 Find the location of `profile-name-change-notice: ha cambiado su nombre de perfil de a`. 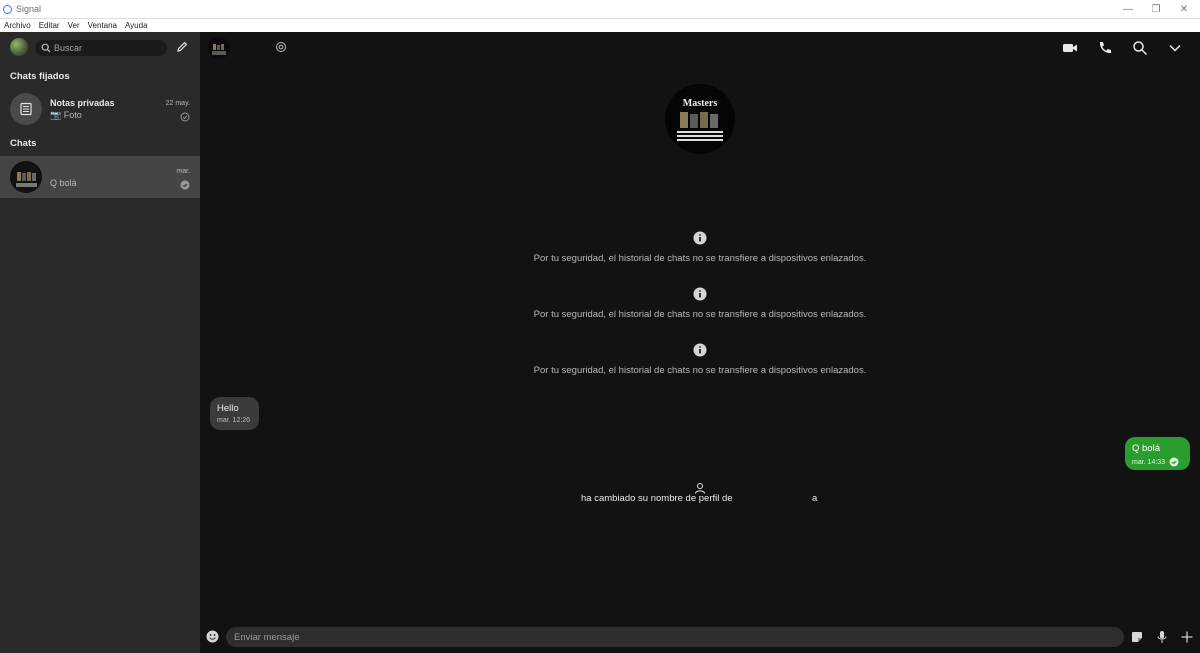

profile-name-change-notice: ha cambiado su nombre de perfil de a is located at coordinates (700, 497).